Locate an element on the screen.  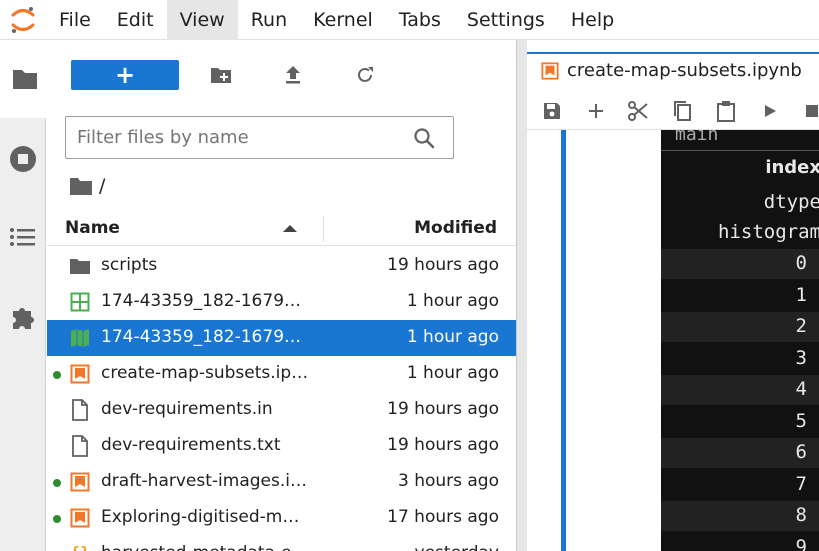
refresh-button is located at coordinates (365, 75).